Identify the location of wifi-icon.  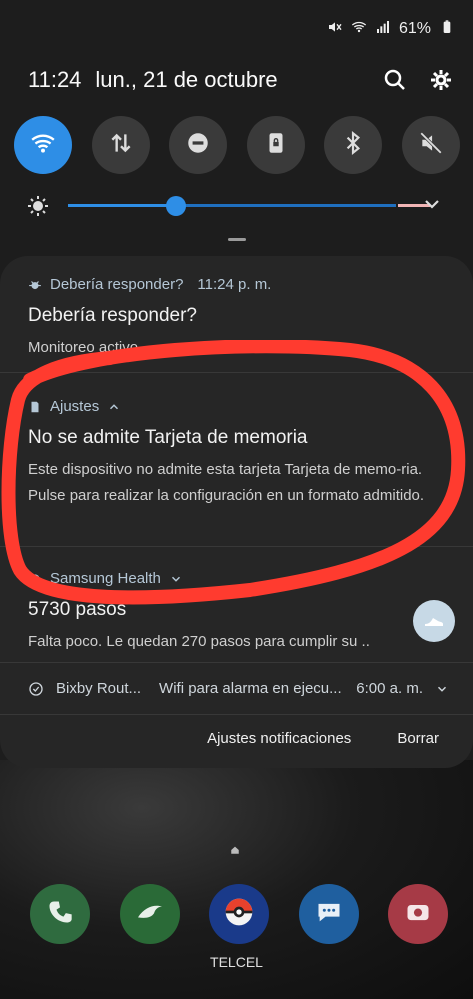
(43, 145).